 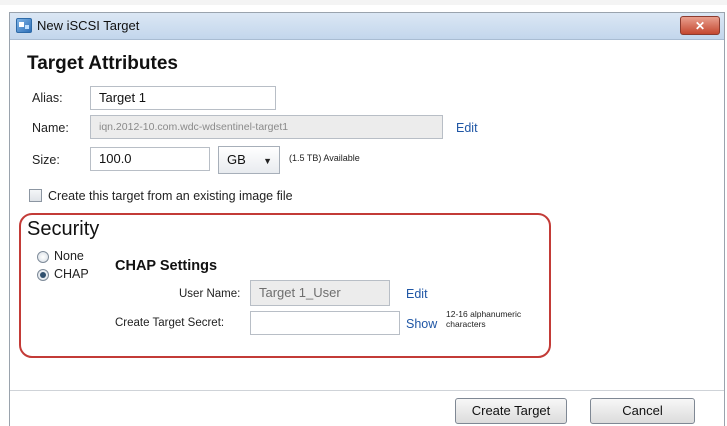 I want to click on username-label: User Name:, so click(x=210, y=294).